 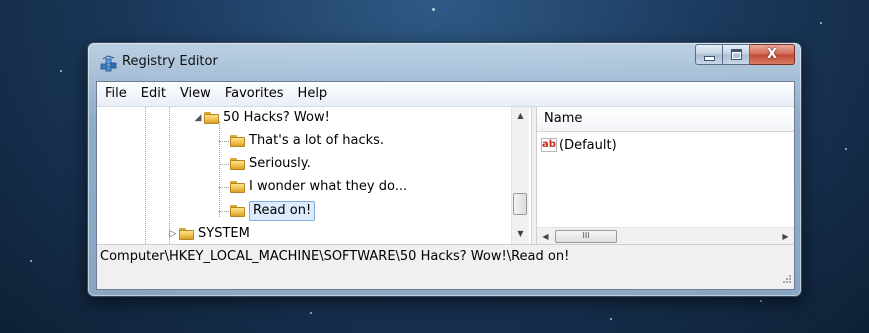 I want to click on menu-edit: Edit, so click(x=153, y=94).